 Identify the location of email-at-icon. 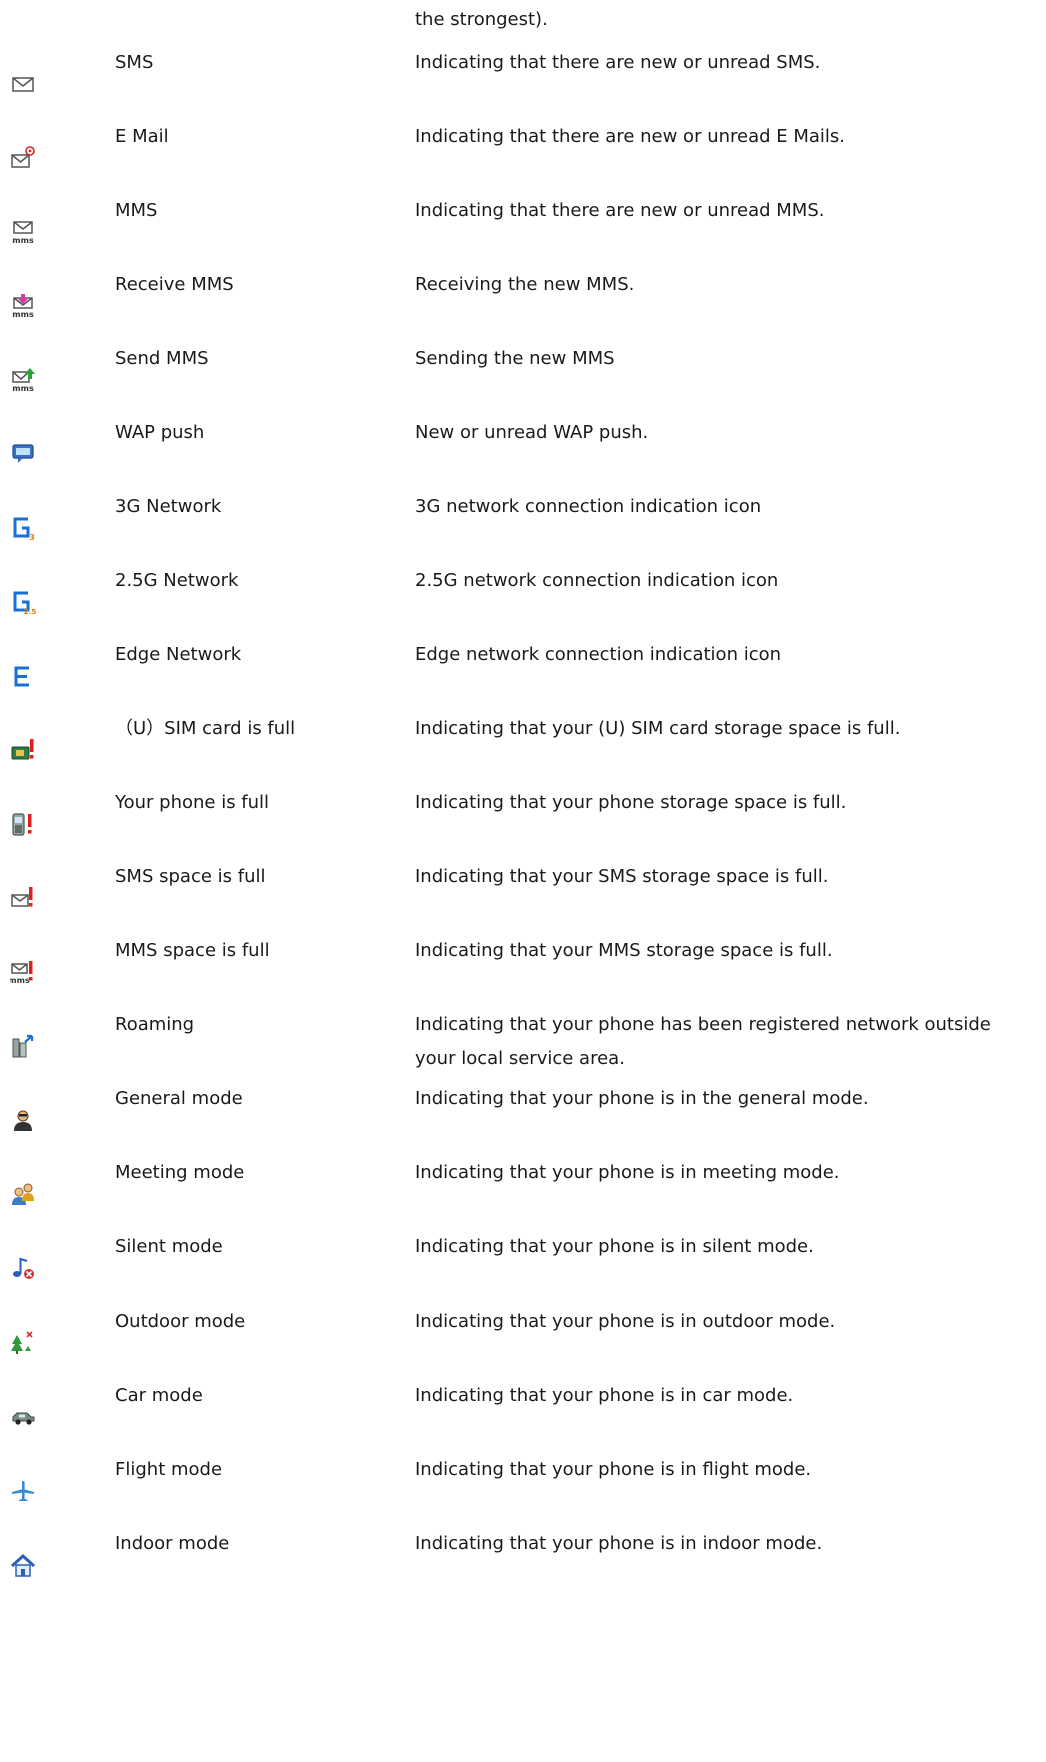
(23, 158).